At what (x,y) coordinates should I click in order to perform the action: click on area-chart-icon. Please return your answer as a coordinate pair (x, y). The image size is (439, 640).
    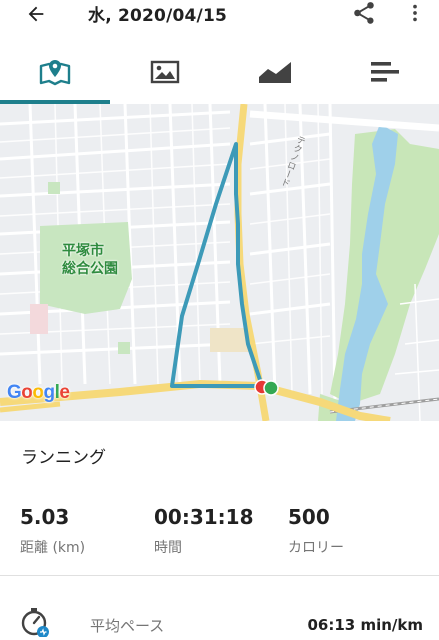
    Looking at the image, I should click on (275, 72).